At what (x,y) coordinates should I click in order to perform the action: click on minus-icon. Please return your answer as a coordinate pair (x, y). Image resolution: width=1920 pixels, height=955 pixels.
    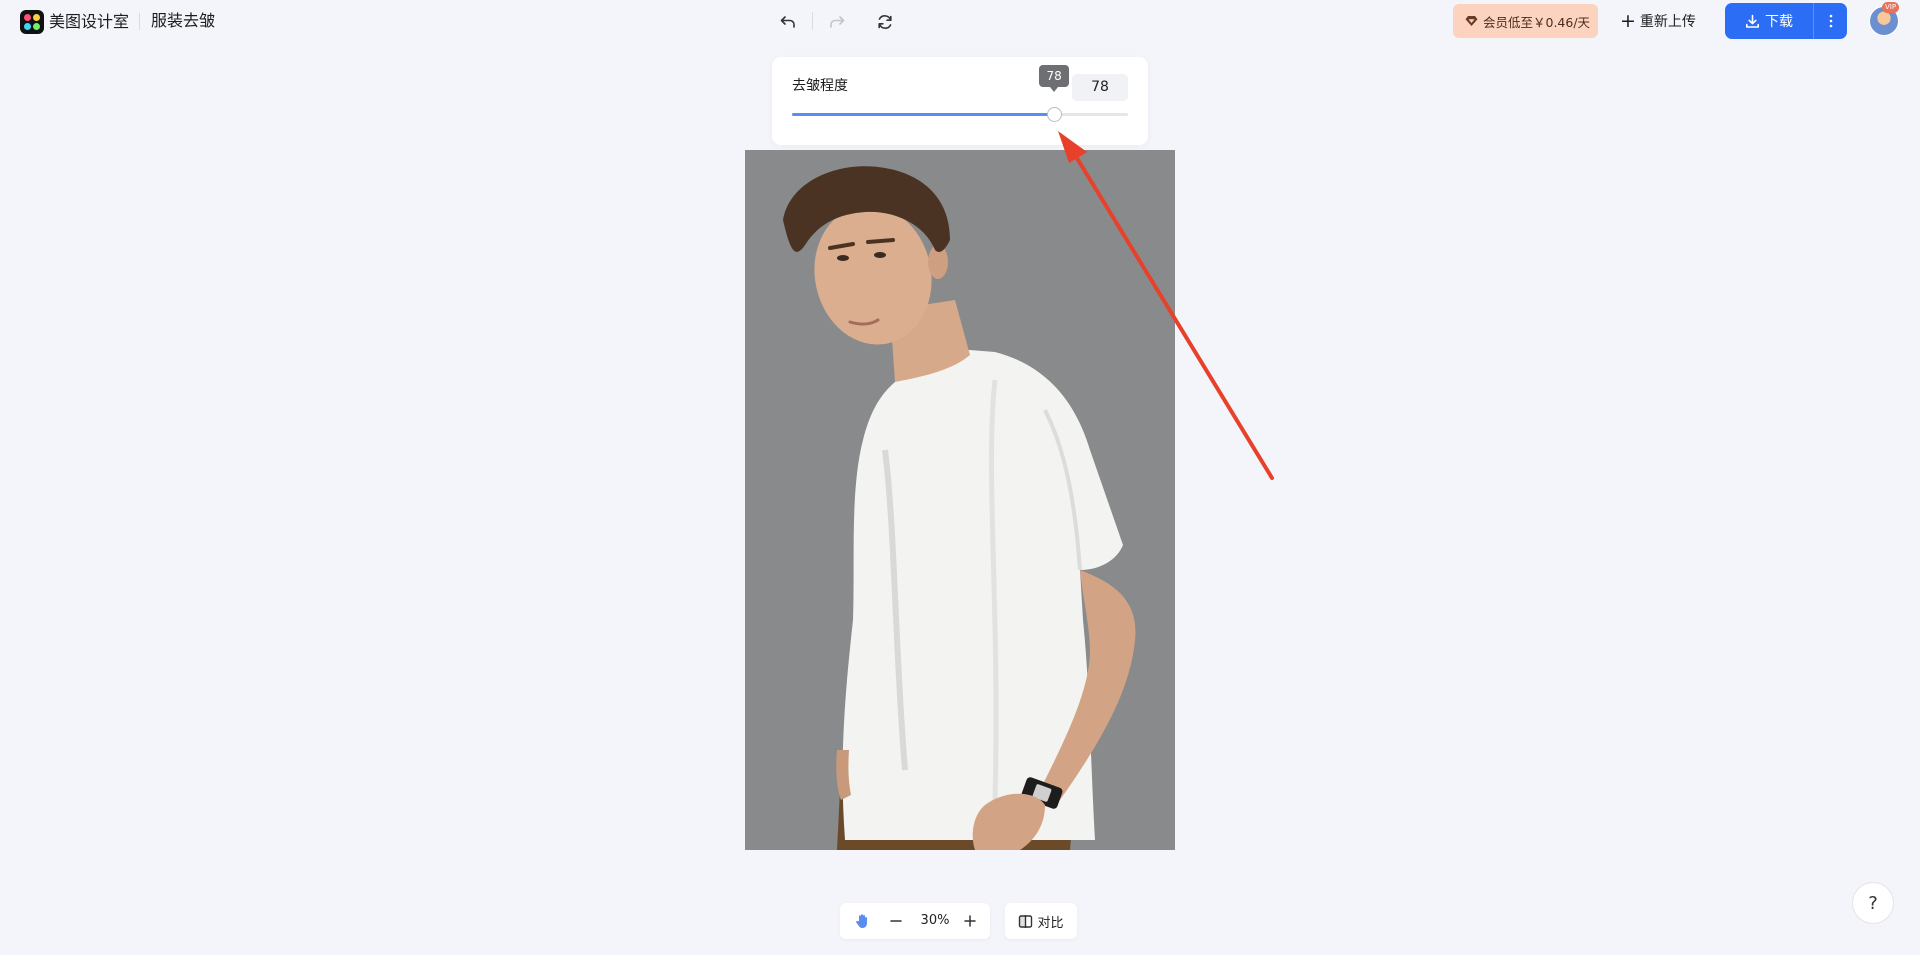
    Looking at the image, I should click on (896, 921).